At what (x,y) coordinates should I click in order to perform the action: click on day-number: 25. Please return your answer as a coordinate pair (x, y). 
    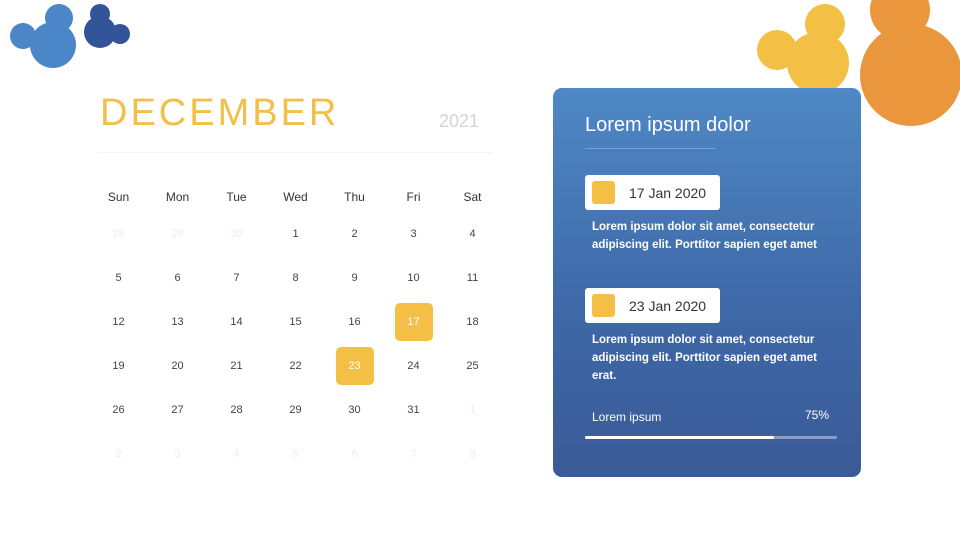
    Looking at the image, I should click on (472, 366).